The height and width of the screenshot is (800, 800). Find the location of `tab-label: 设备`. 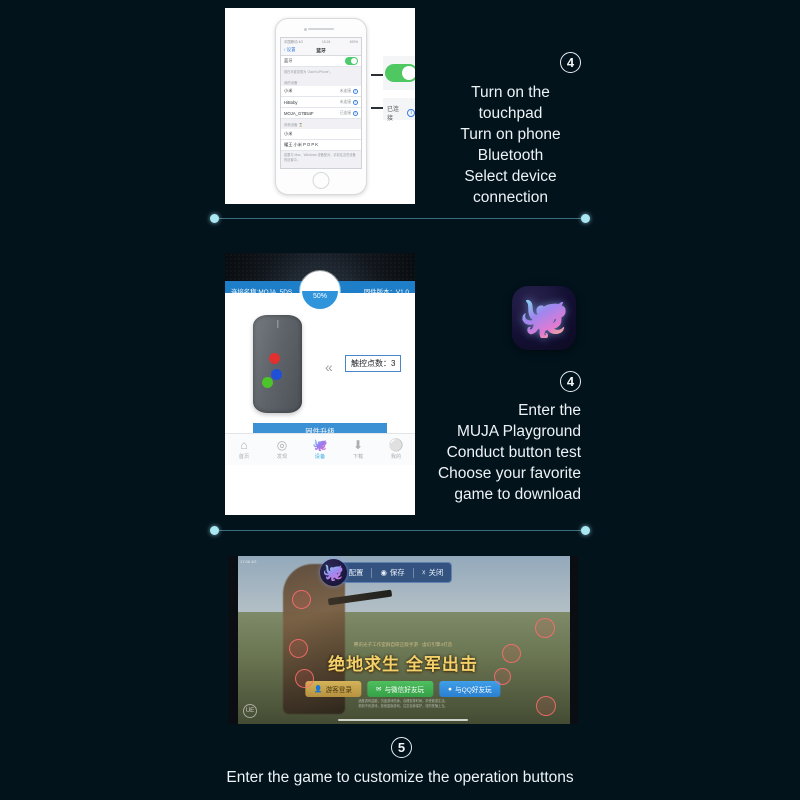

tab-label: 设备 is located at coordinates (320, 457).